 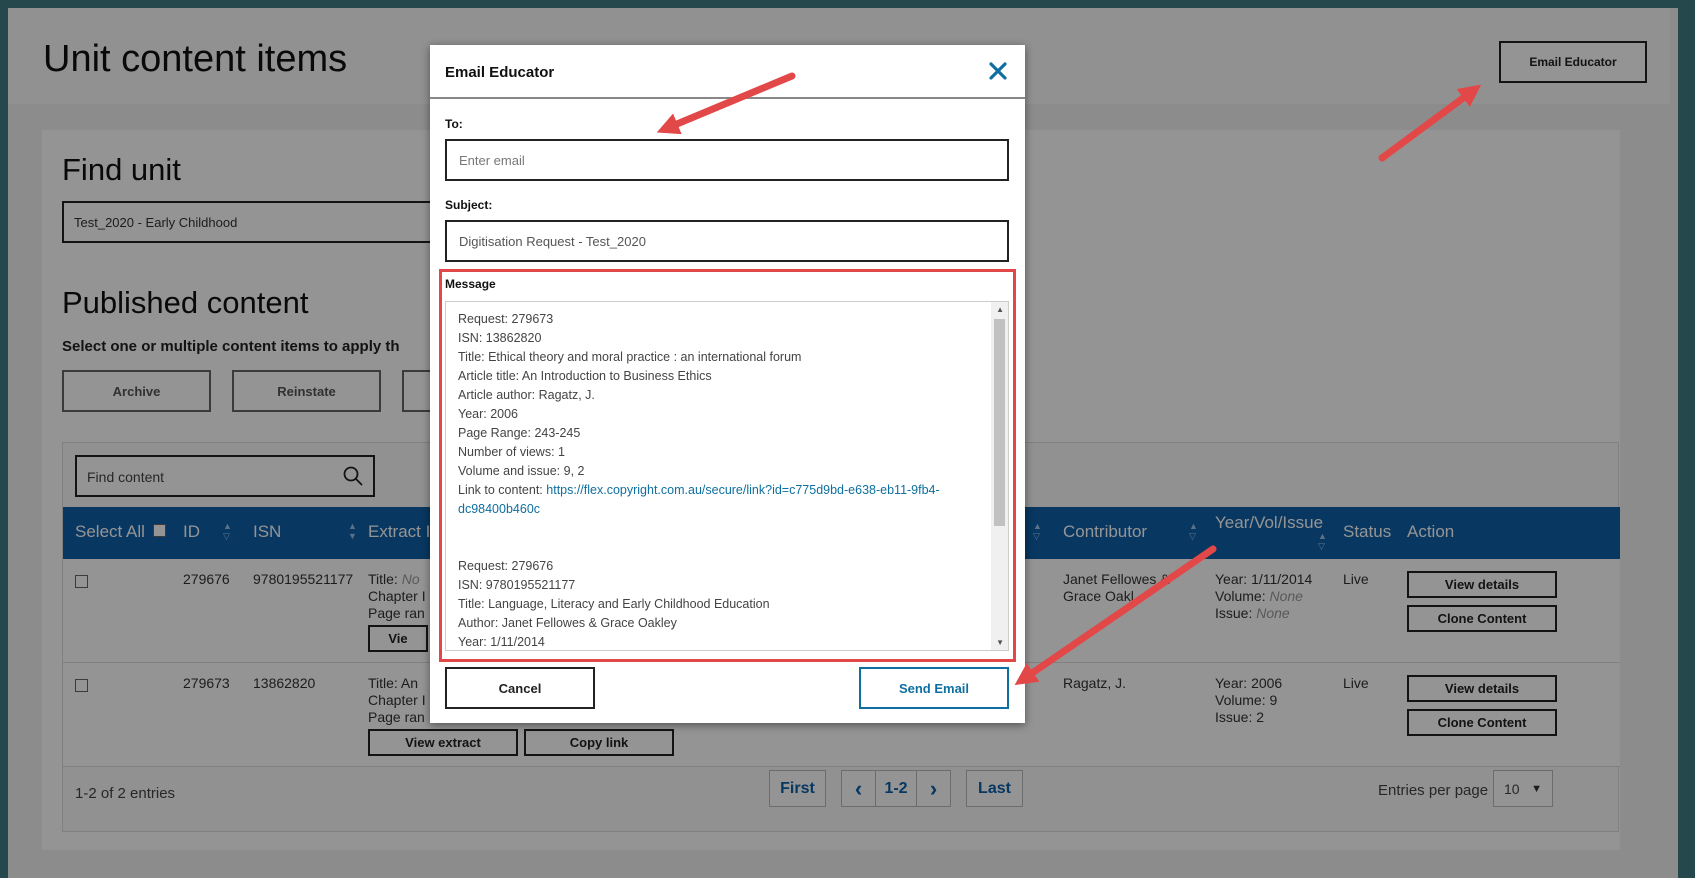 What do you see at coordinates (1430, 123) in the screenshot?
I see `arrow-to-email-educator` at bounding box center [1430, 123].